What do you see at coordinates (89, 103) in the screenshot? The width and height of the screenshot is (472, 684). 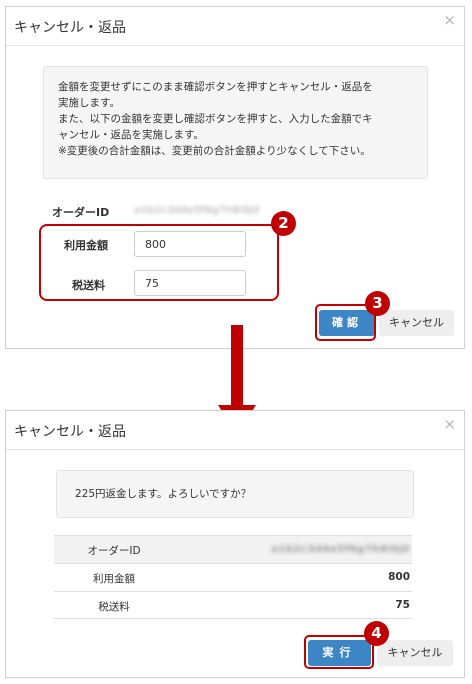 I see `info-line: 実施します。` at bounding box center [89, 103].